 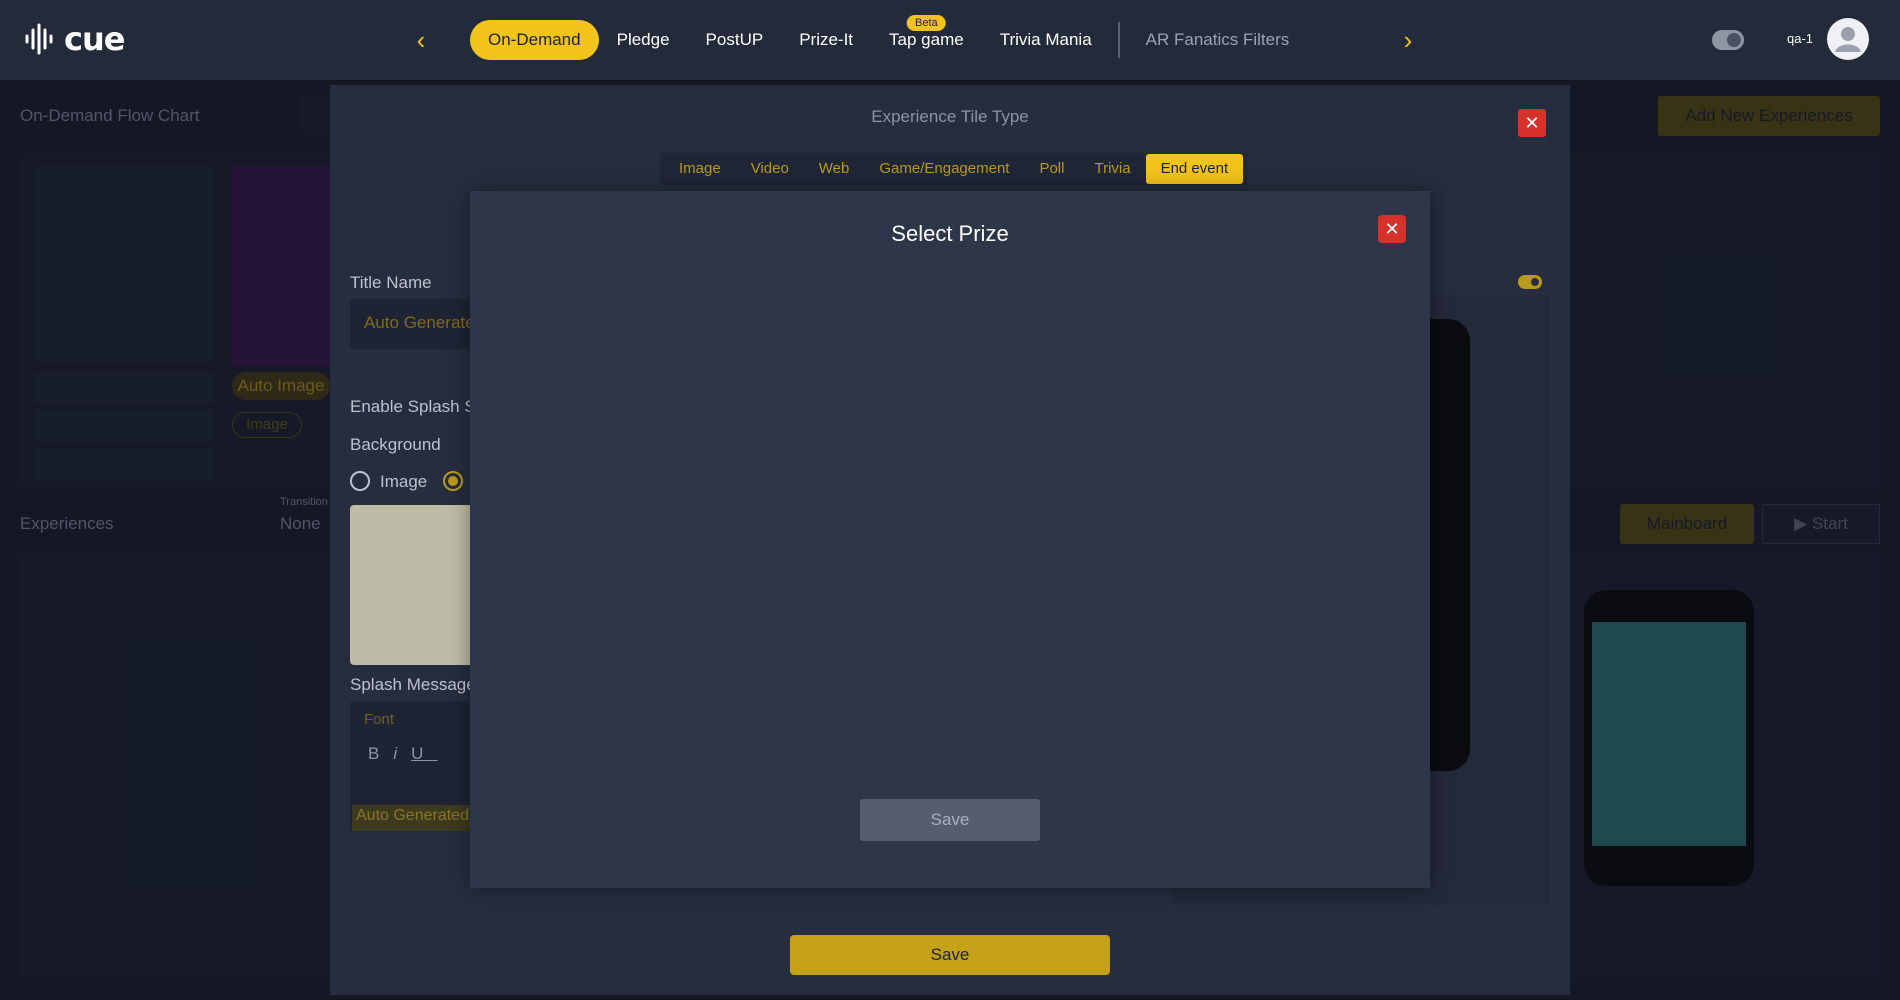 I want to click on tab-trivia-mania: Trivia Mania, so click(x=1046, y=40).